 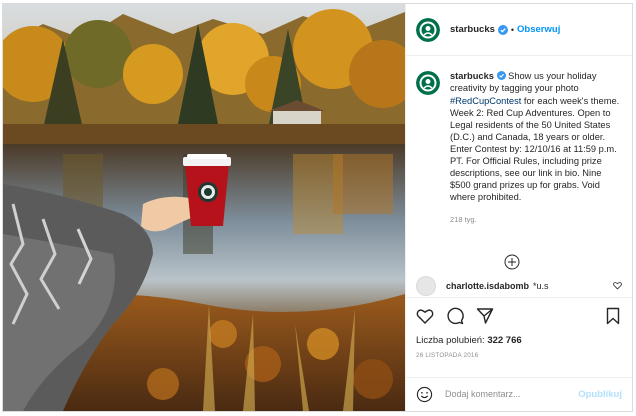 I want to click on post-header: starbucks • Obserwuj, so click(x=519, y=30).